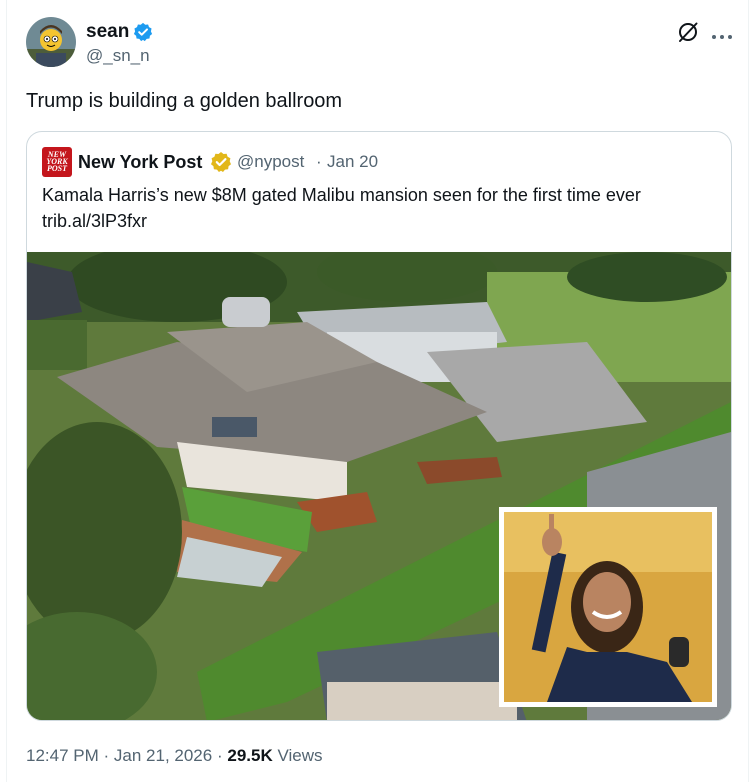  What do you see at coordinates (62, 756) in the screenshot?
I see `post-time: 12:47 PM` at bounding box center [62, 756].